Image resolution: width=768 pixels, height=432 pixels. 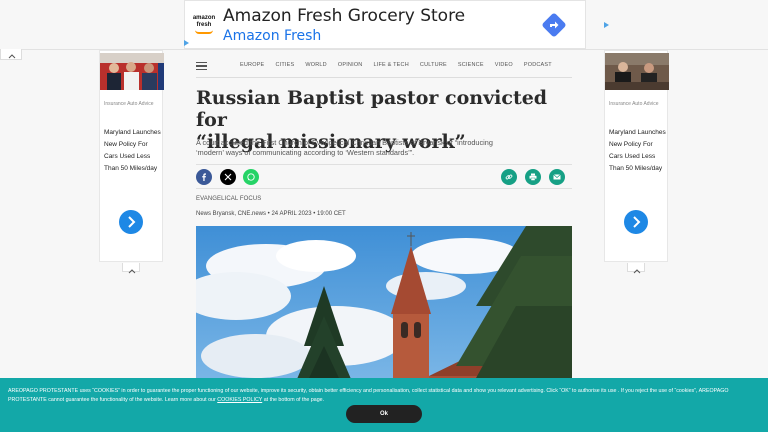 I want to click on whatsapp-icon, so click(x=251, y=177).